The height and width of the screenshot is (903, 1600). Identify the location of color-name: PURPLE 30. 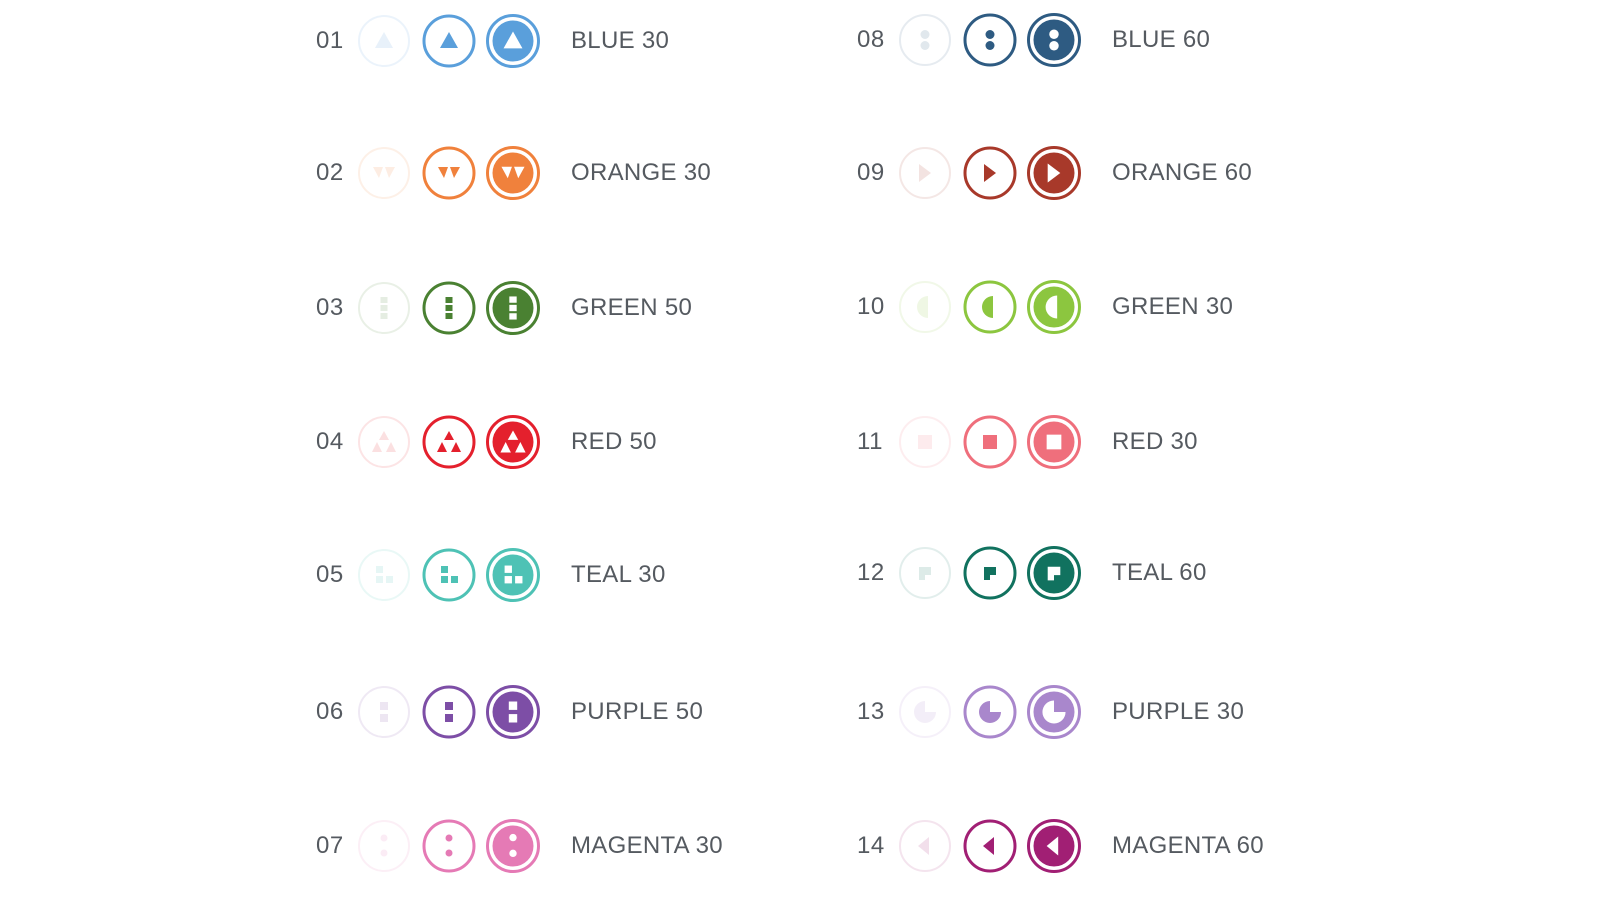
(1178, 711).